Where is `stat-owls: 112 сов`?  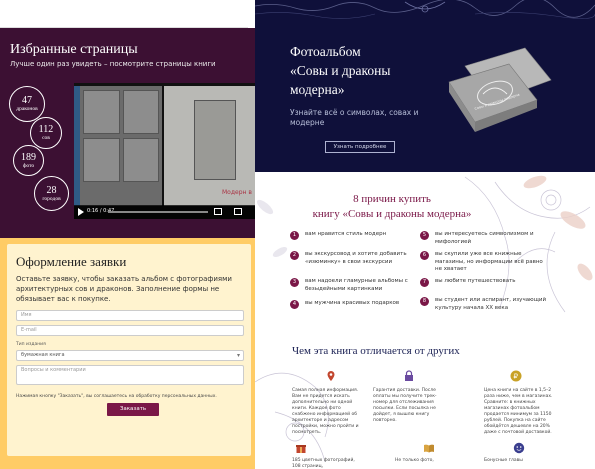 stat-owls: 112 сов is located at coordinates (46, 133).